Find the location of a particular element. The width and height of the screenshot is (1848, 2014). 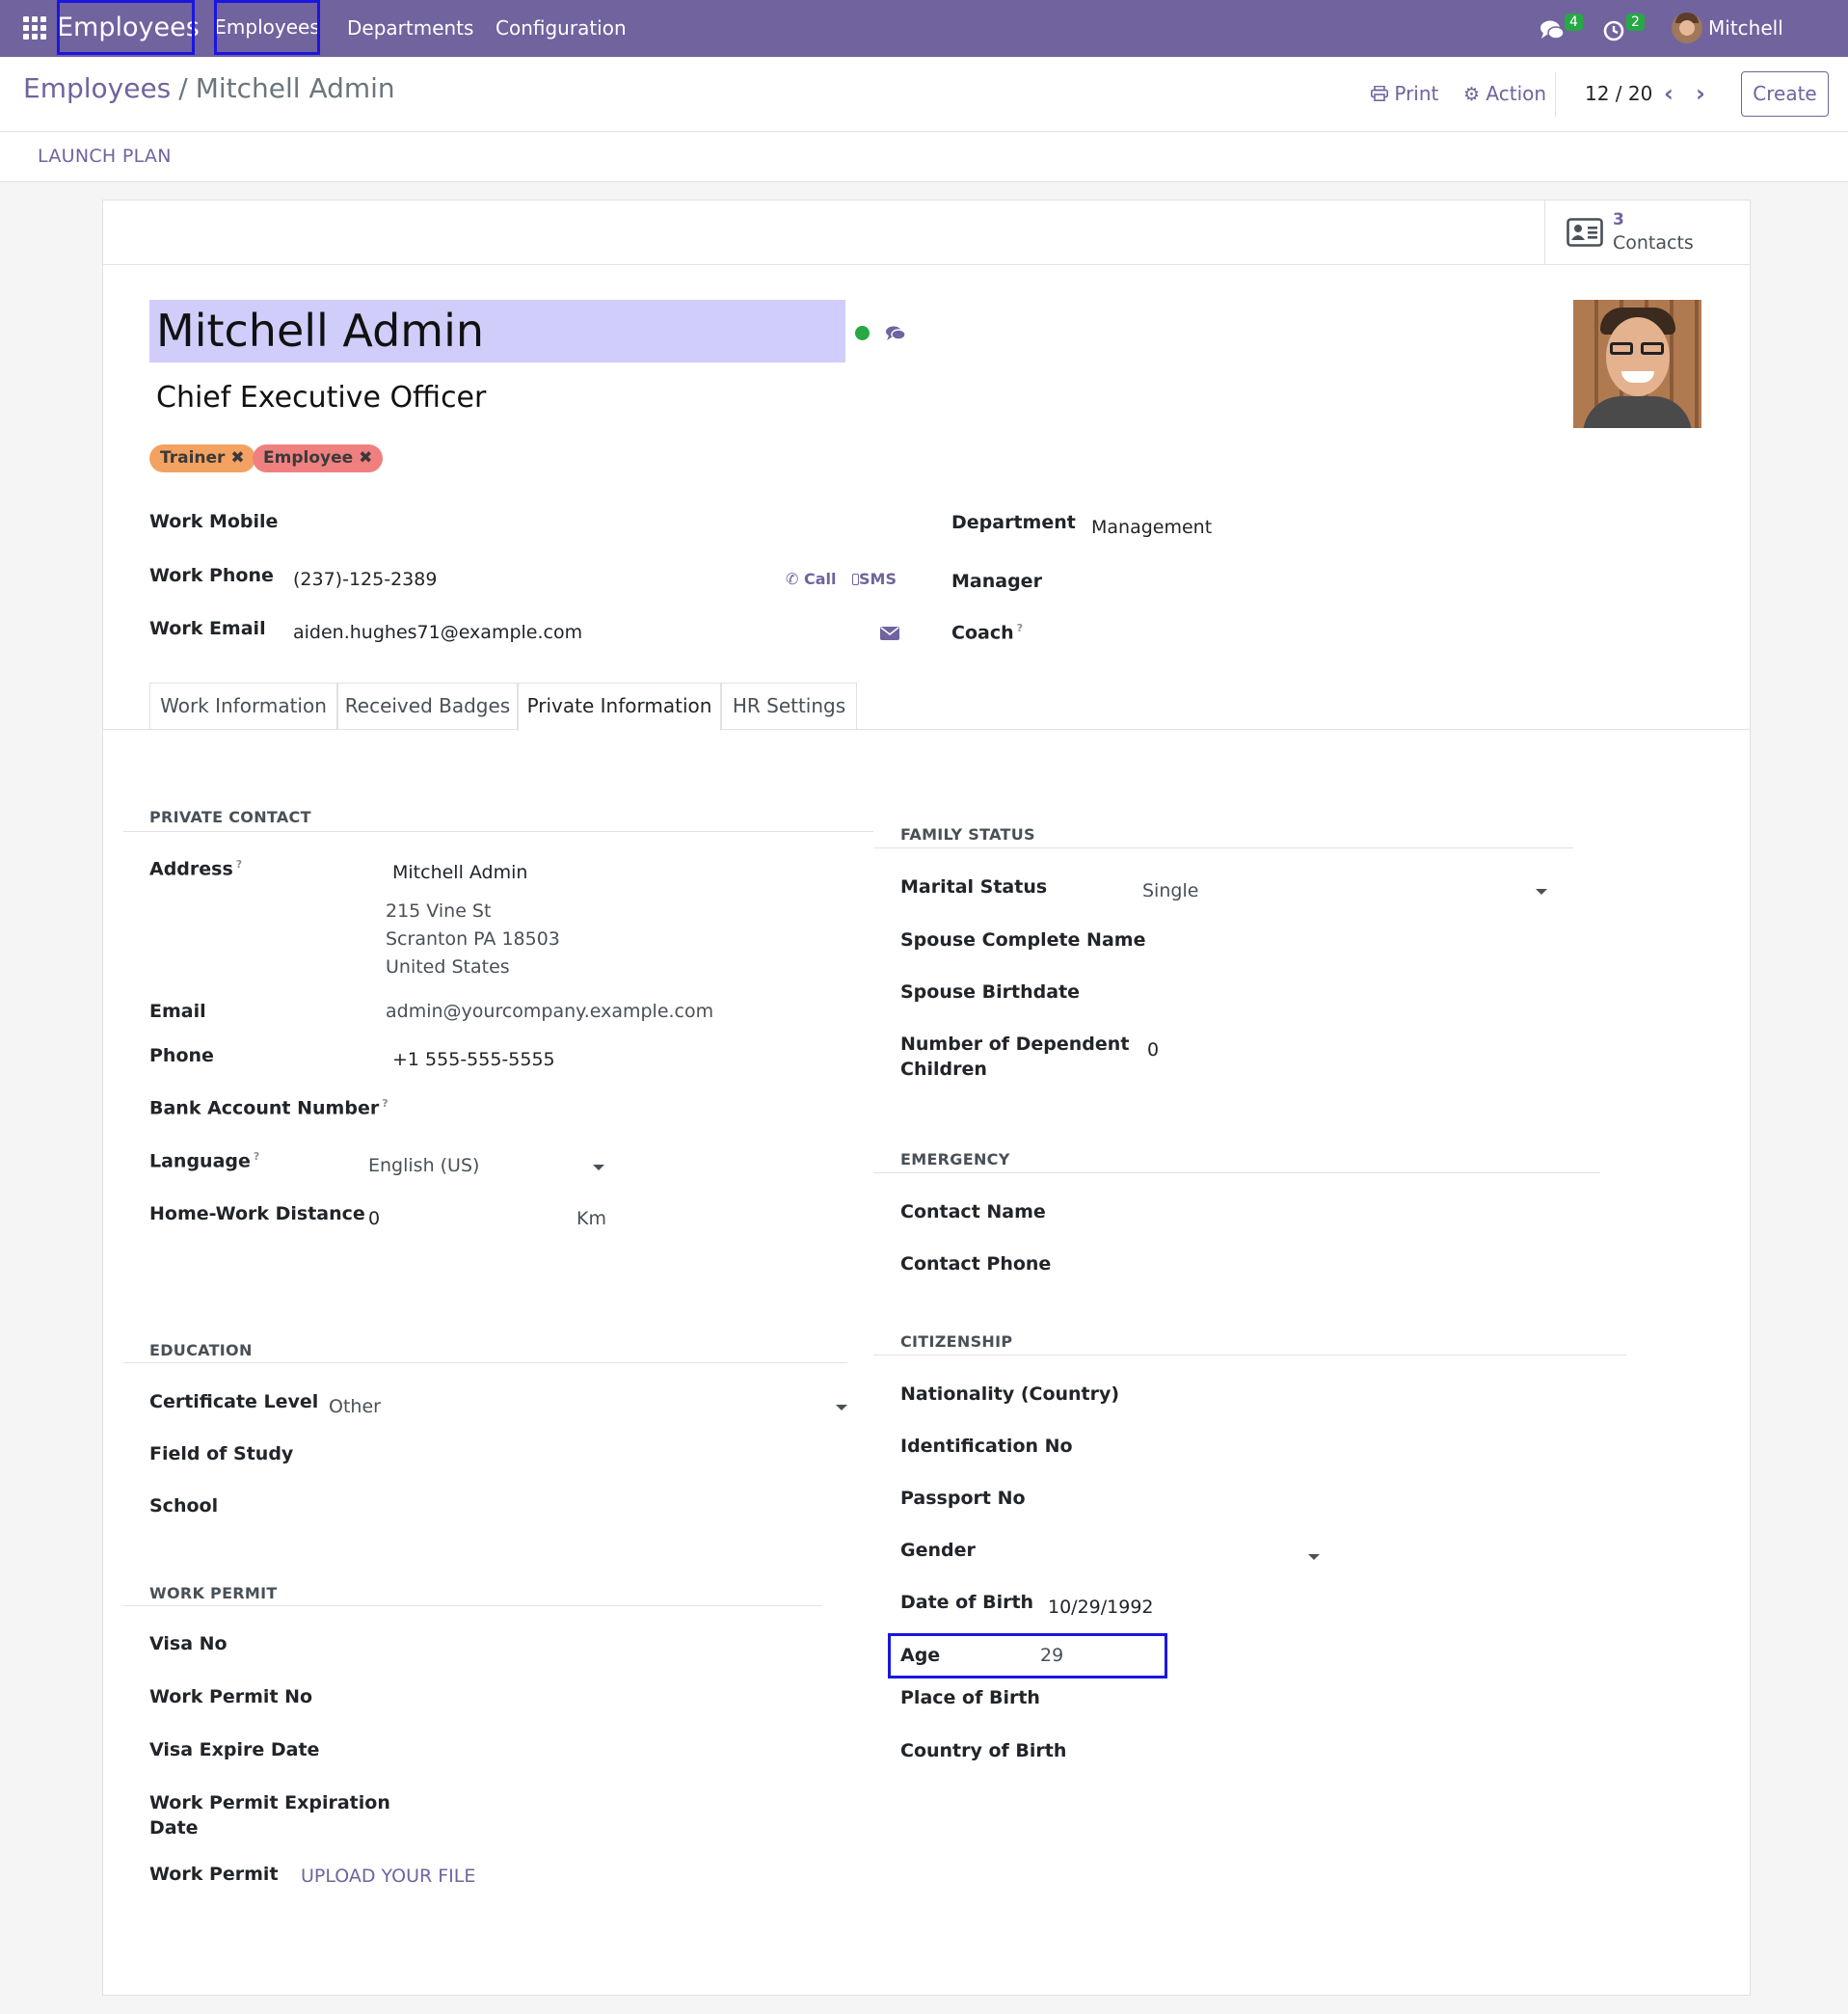

chat-icon is located at coordinates (1553, 30).